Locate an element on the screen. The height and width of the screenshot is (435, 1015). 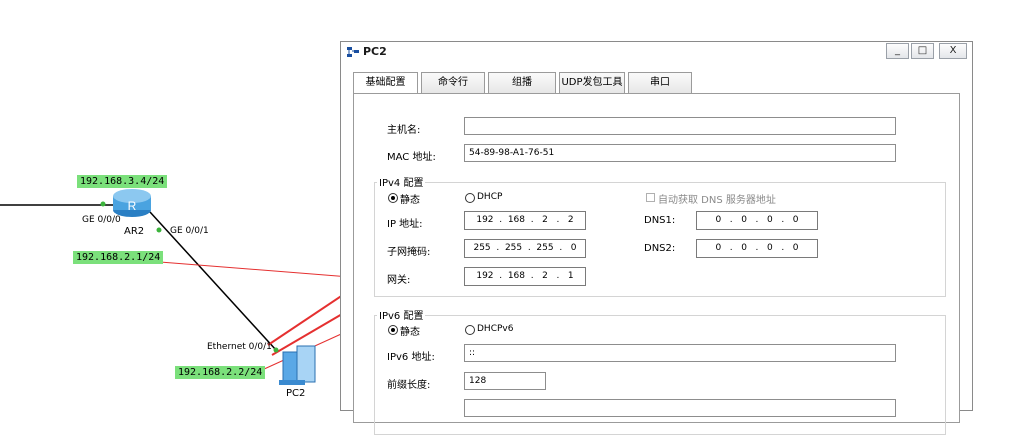
tab-udp-tool: UDP发包工具 is located at coordinates (592, 83).